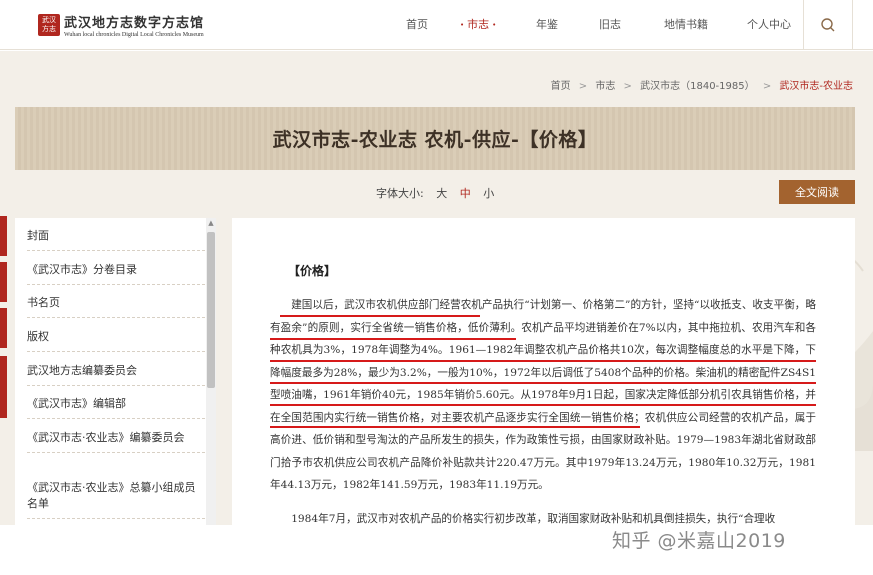 This screenshot has width=873, height=575. What do you see at coordinates (478, 24) in the screenshot?
I see `nav-item-city-chronicle: • 市志 •` at bounding box center [478, 24].